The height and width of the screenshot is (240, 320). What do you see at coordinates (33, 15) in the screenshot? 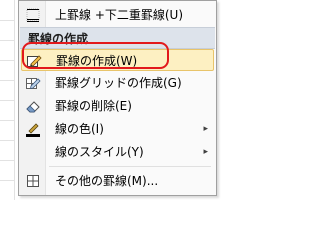
I see `border-top-double-bottom-icon` at bounding box center [33, 15].